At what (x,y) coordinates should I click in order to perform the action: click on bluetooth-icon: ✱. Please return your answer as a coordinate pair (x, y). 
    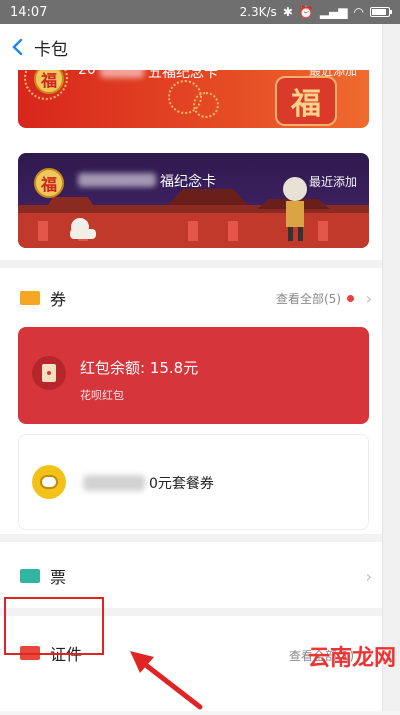
    Looking at the image, I should click on (287, 12).